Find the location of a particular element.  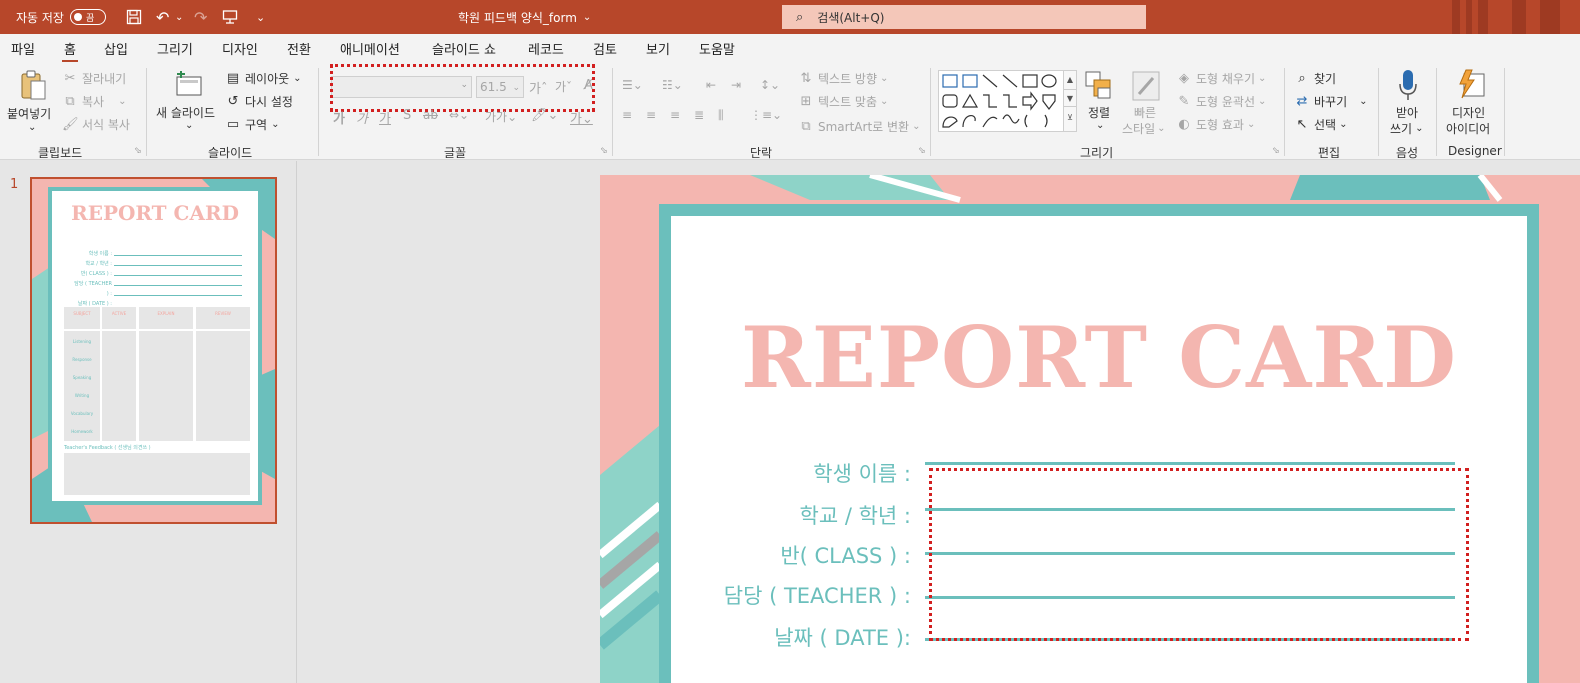

tab-slideshow: 슬라이드 쇼 is located at coordinates (464, 48).